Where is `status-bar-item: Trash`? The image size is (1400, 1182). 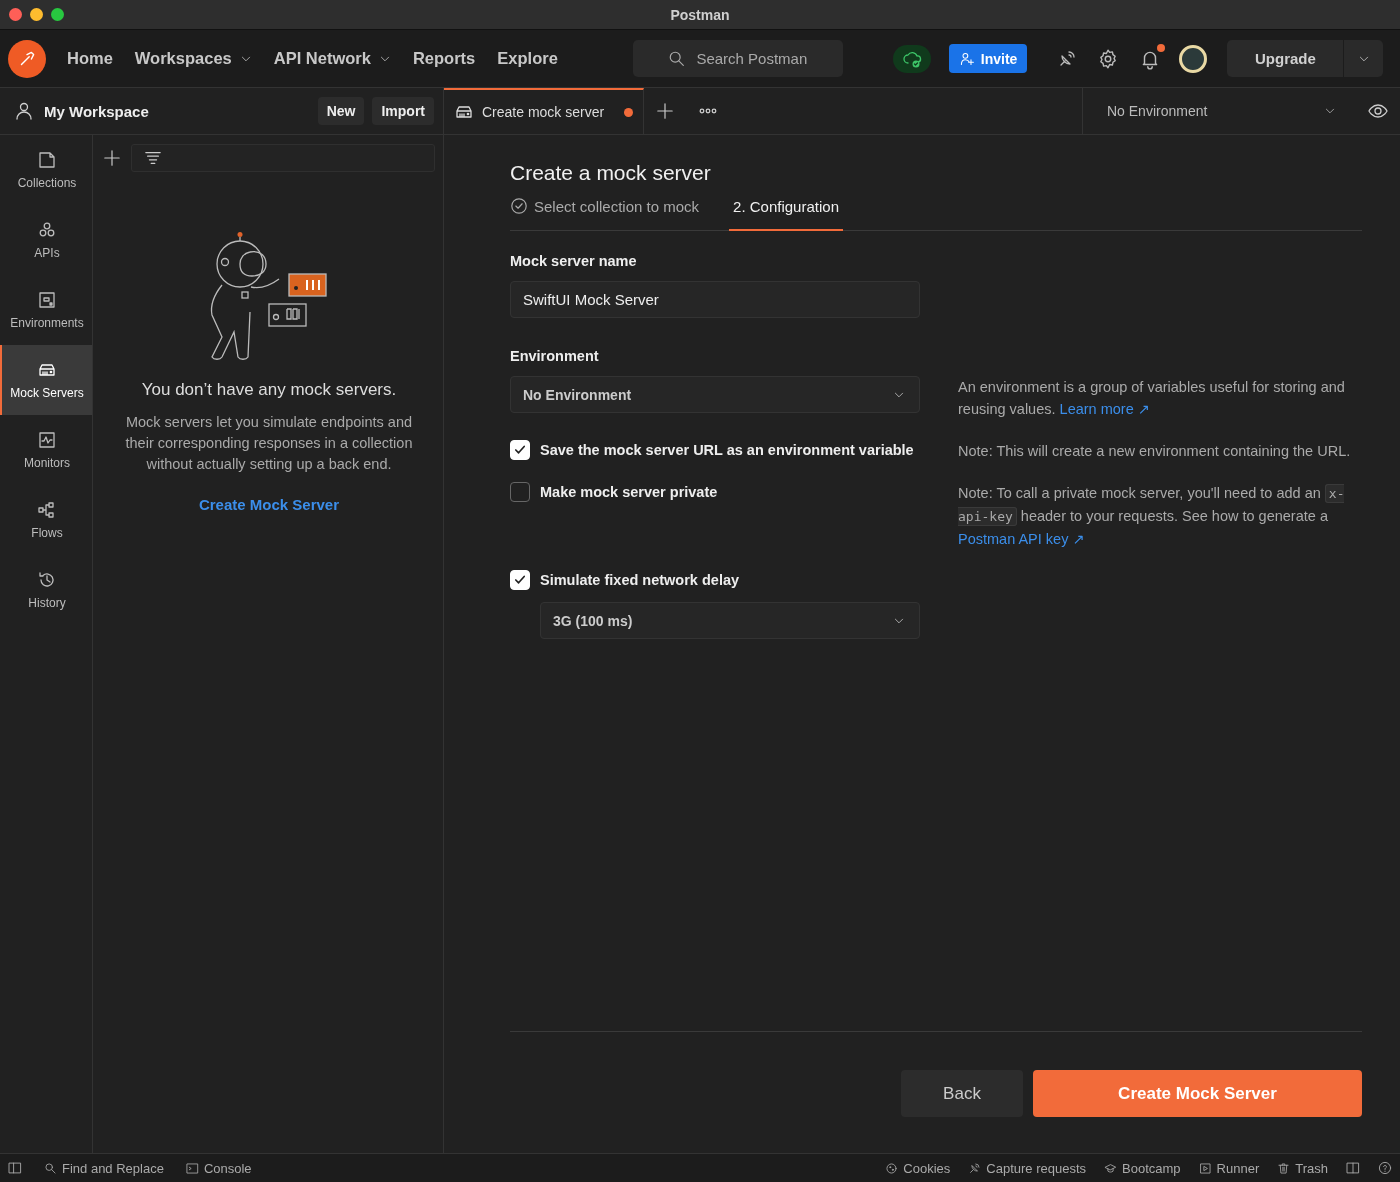 status-bar-item: Trash is located at coordinates (1302, 1168).